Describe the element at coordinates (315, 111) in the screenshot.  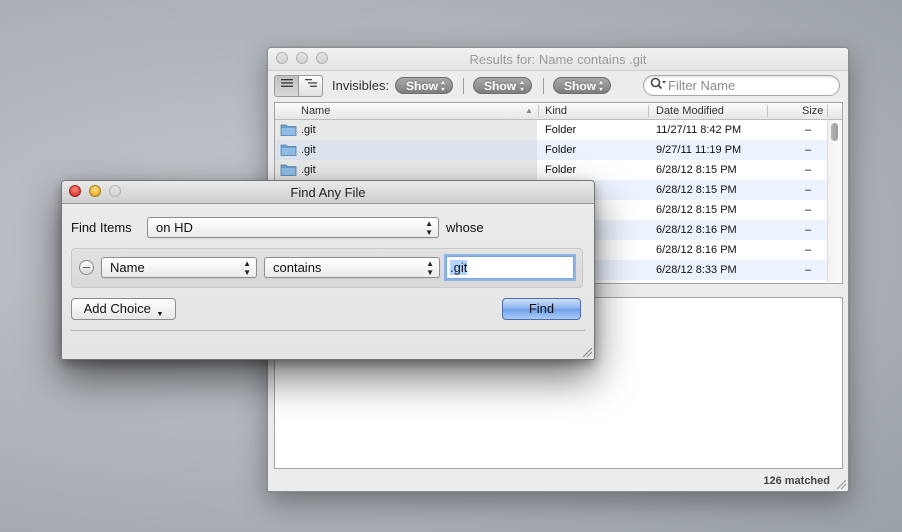
I see `column-header-name: Name` at that location.